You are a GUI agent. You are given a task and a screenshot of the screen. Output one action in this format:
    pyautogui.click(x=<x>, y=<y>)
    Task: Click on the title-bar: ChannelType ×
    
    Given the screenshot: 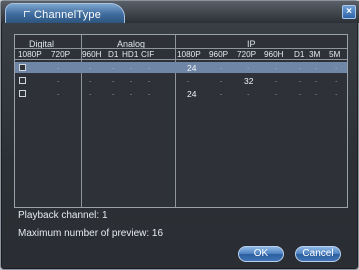 What is the action you would take?
    pyautogui.click(x=180, y=12)
    